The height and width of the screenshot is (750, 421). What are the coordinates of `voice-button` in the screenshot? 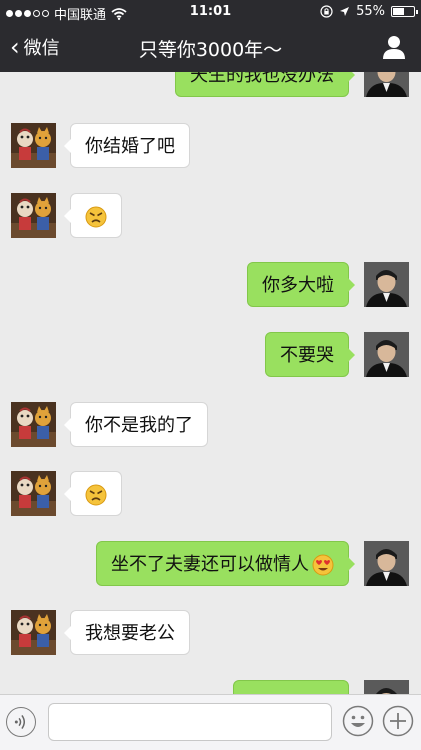 It's located at (21, 722).